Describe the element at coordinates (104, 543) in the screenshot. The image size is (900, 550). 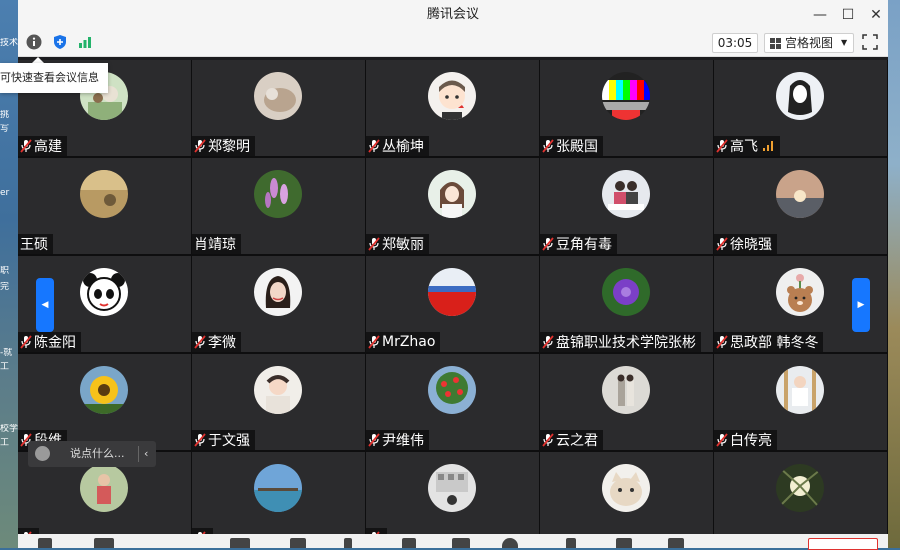
I see `camera-control-icon` at that location.